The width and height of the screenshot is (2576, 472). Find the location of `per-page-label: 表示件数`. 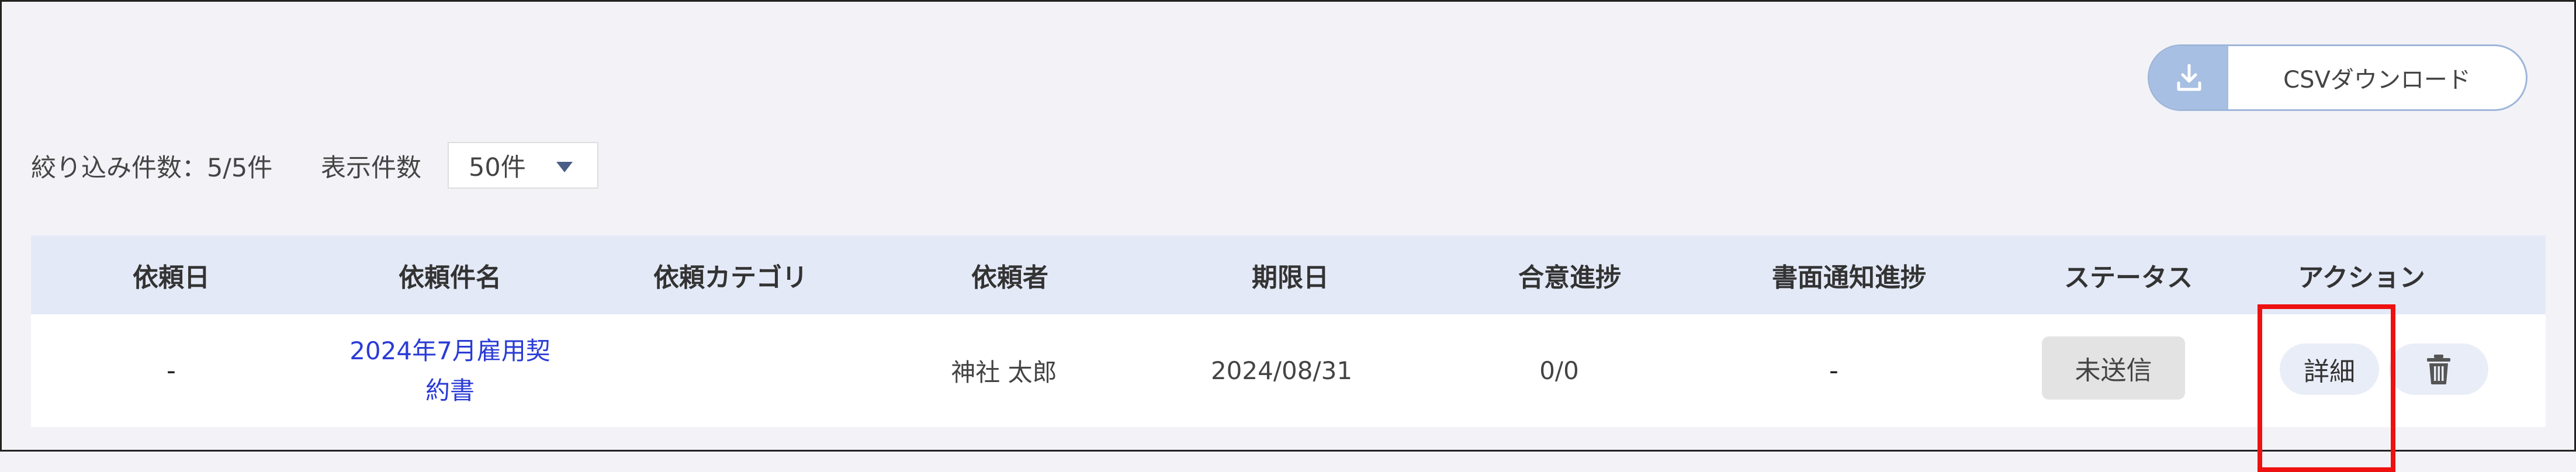

per-page-label: 表示件数 is located at coordinates (371, 168).